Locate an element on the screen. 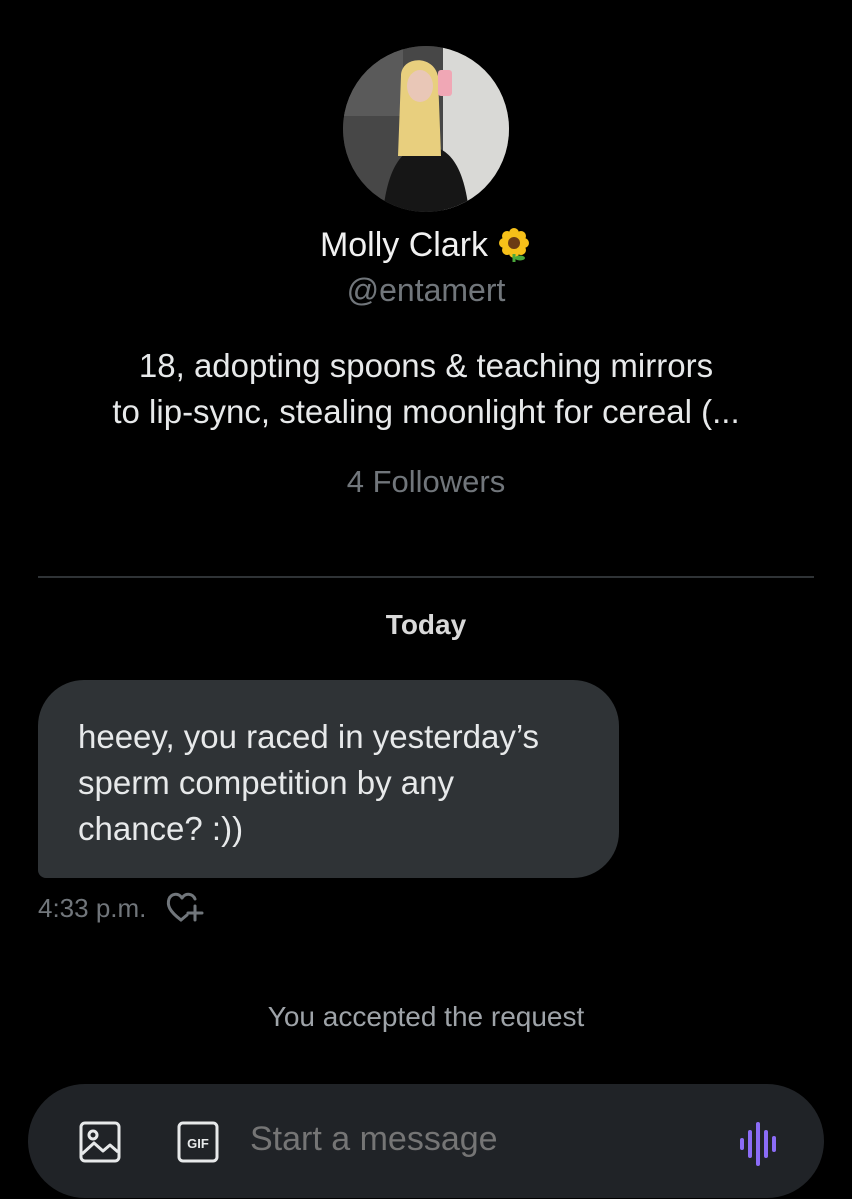 This screenshot has height=1199, width=852. profile-name: Molly Clark is located at coordinates (404, 245).